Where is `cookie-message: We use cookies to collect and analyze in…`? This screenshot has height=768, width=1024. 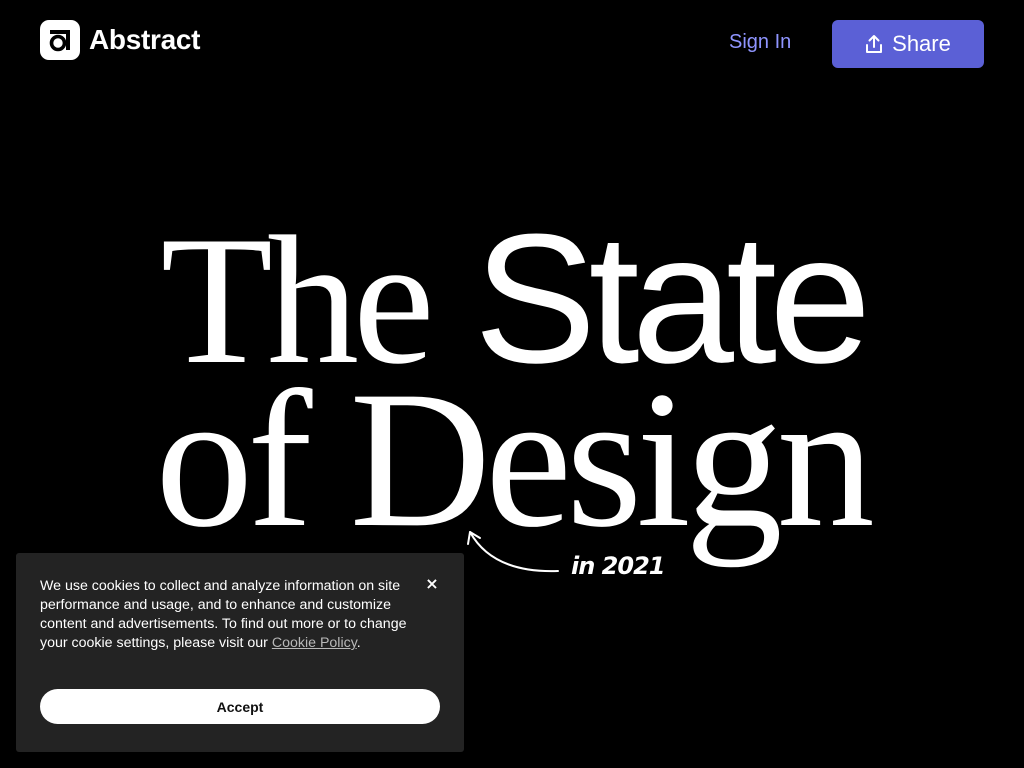
cookie-message: We use cookies to collect and analyze in… is located at coordinates (230, 615).